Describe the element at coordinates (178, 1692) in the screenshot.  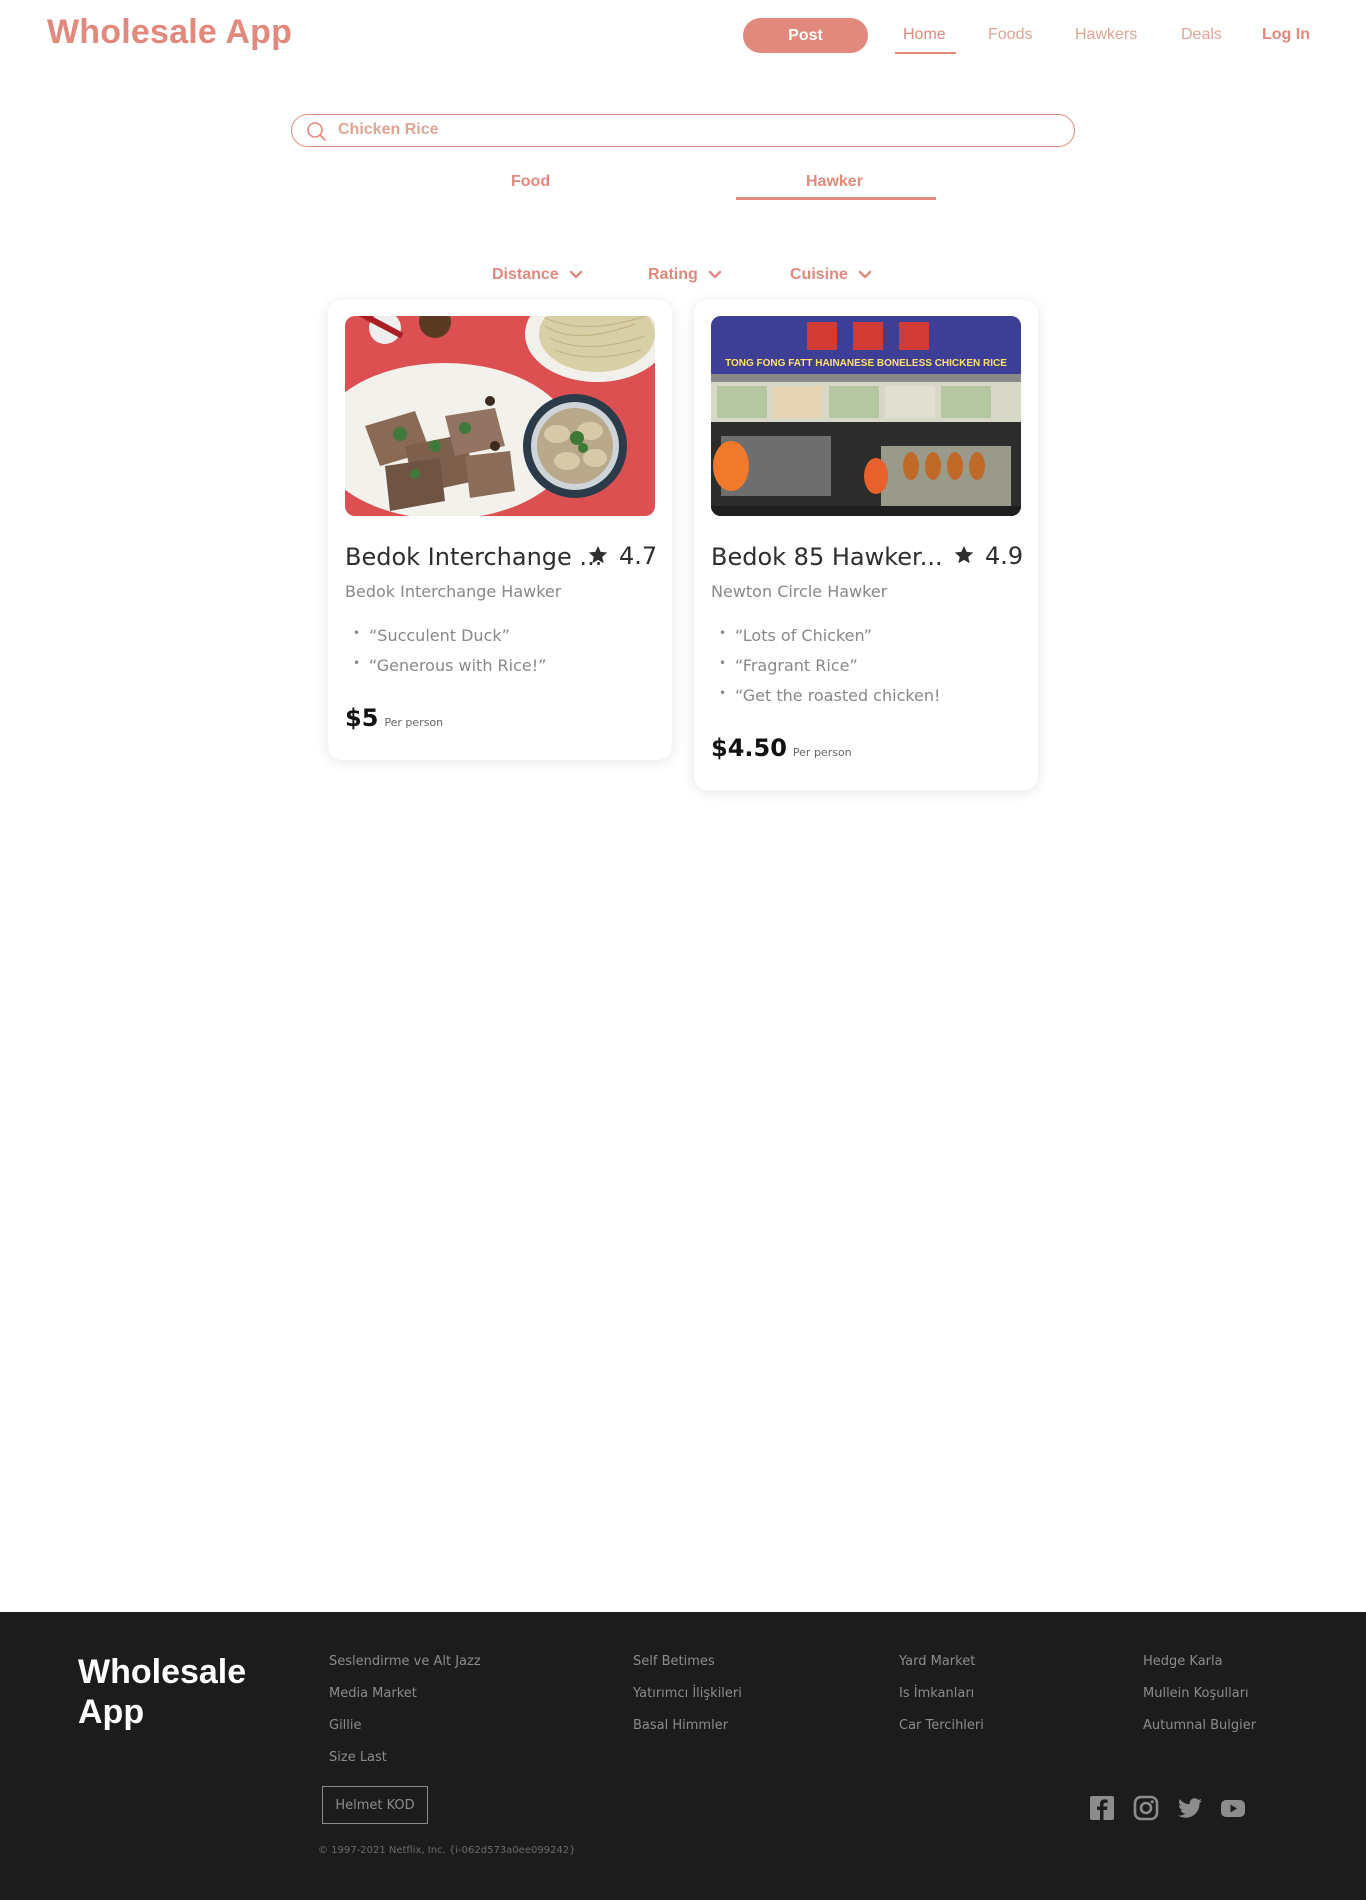
I see `footer-logo: Wholesale App` at that location.